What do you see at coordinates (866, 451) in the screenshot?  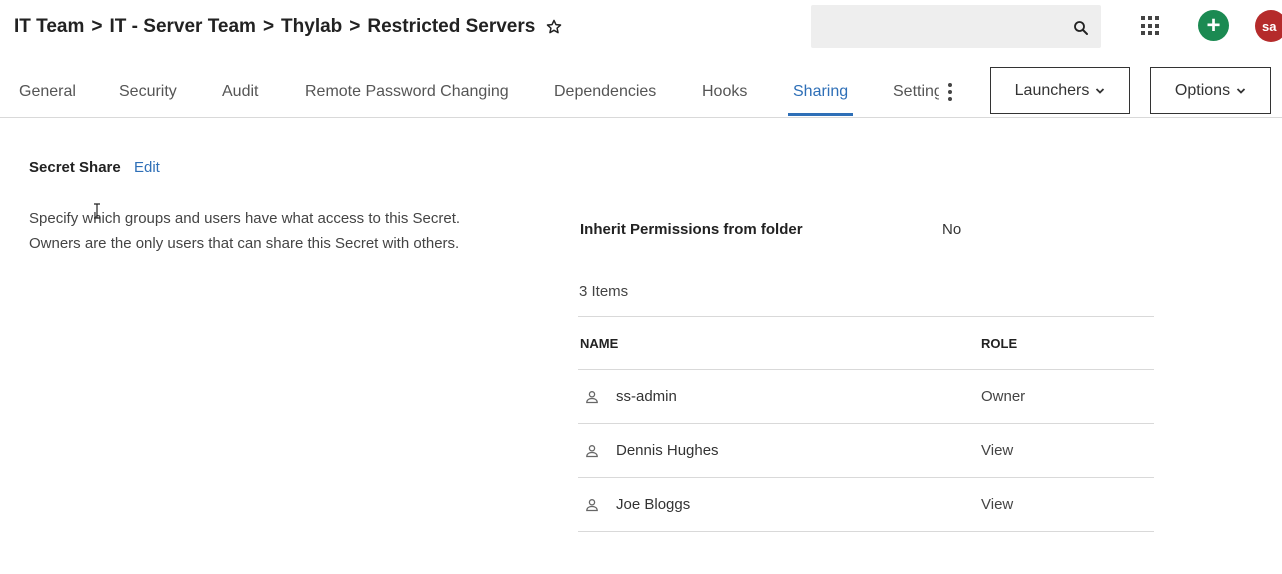 I see `table-row: Dennis Hughes View` at bounding box center [866, 451].